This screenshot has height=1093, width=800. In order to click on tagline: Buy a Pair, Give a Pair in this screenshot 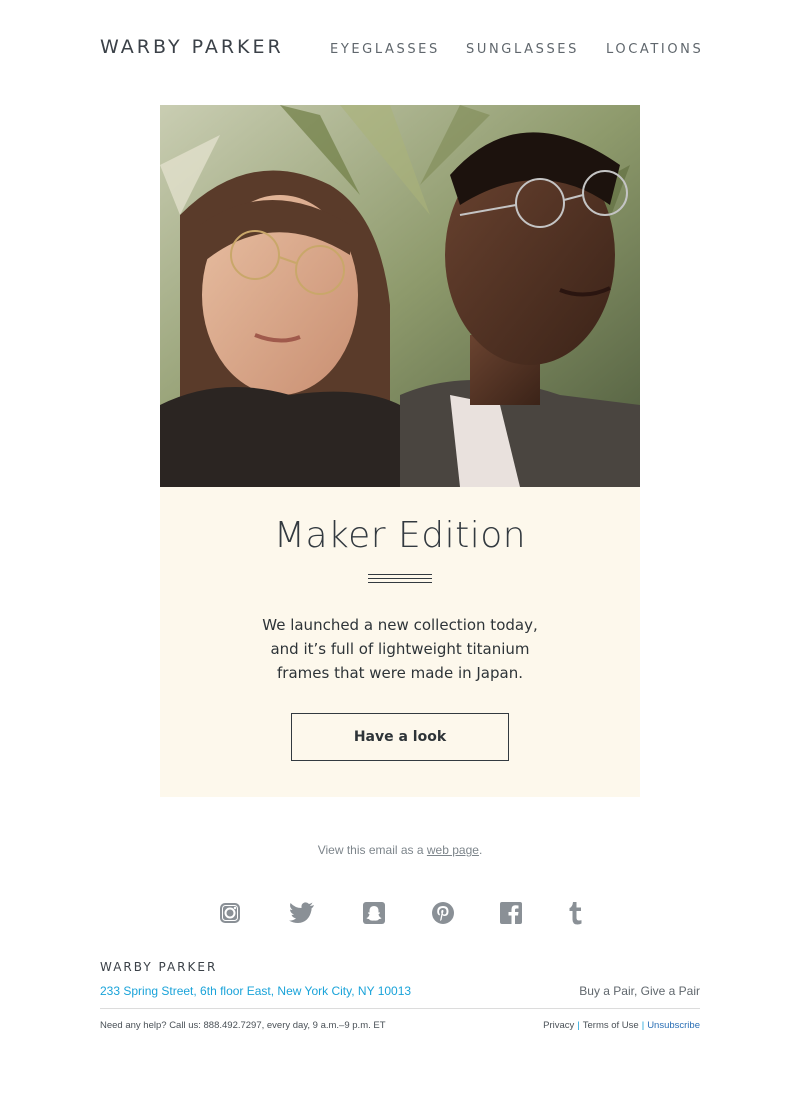, I will do `click(639, 991)`.